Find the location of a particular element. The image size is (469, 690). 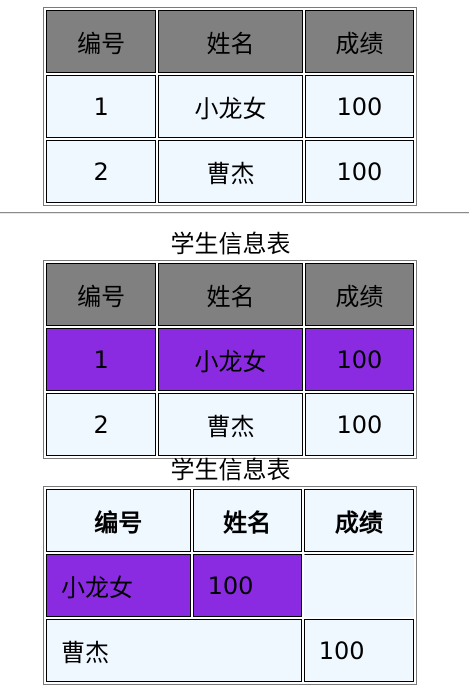

table-row: 小龙女 100 is located at coordinates (230, 585).